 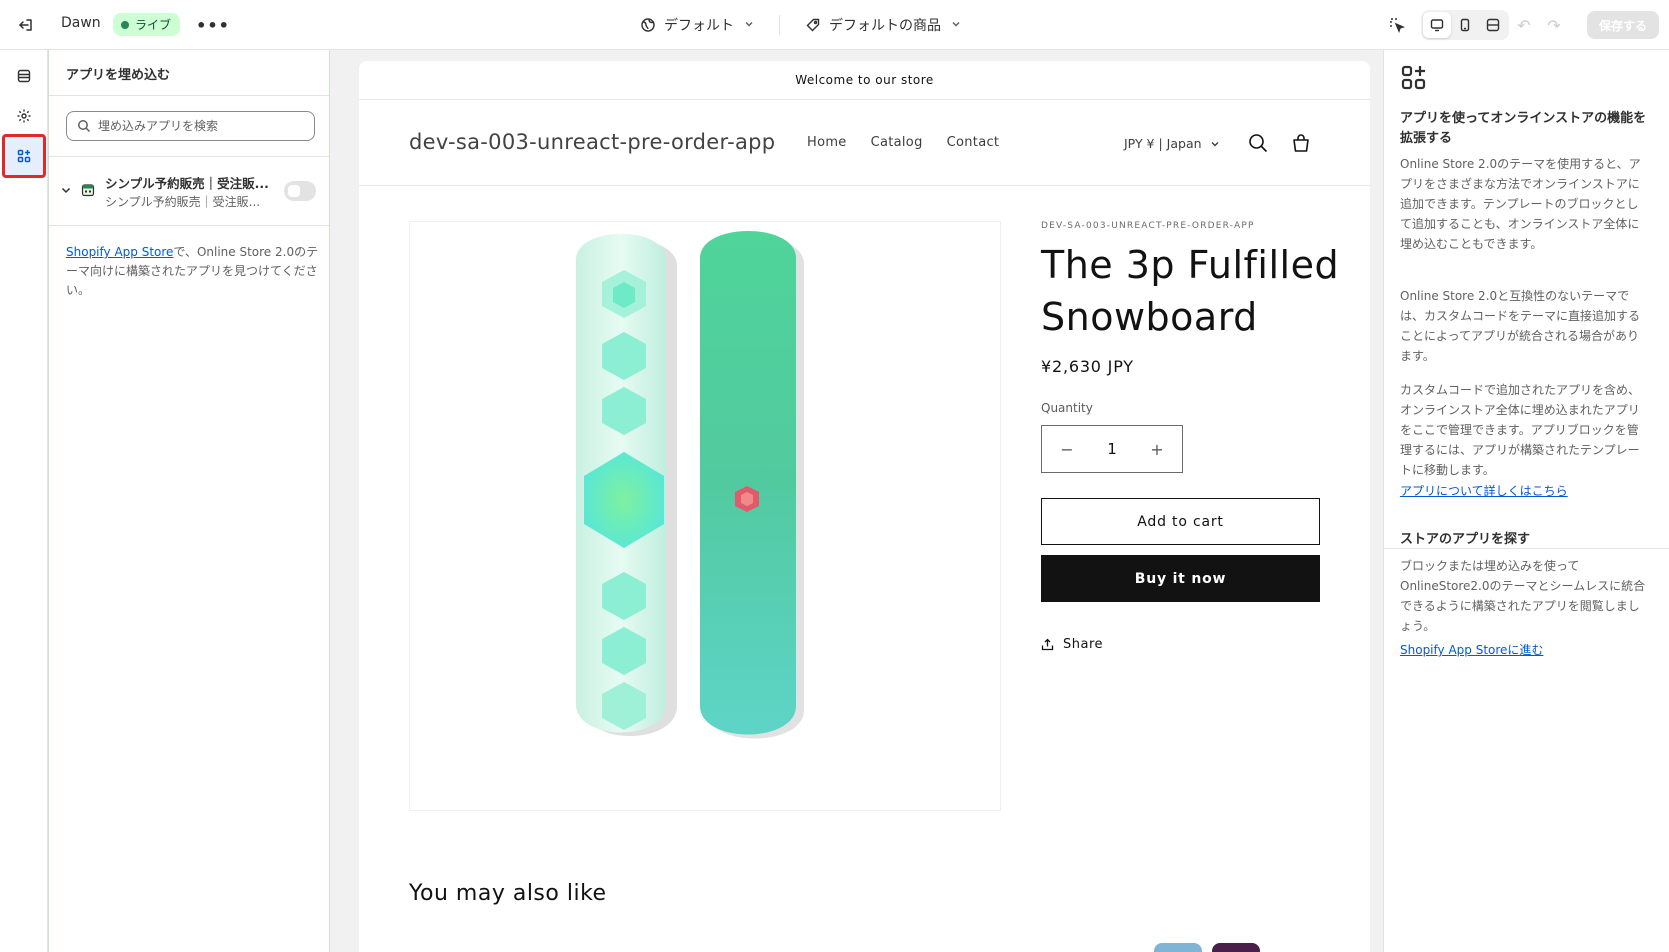 What do you see at coordinates (1397, 25) in the screenshot?
I see `inspector-icon` at bounding box center [1397, 25].